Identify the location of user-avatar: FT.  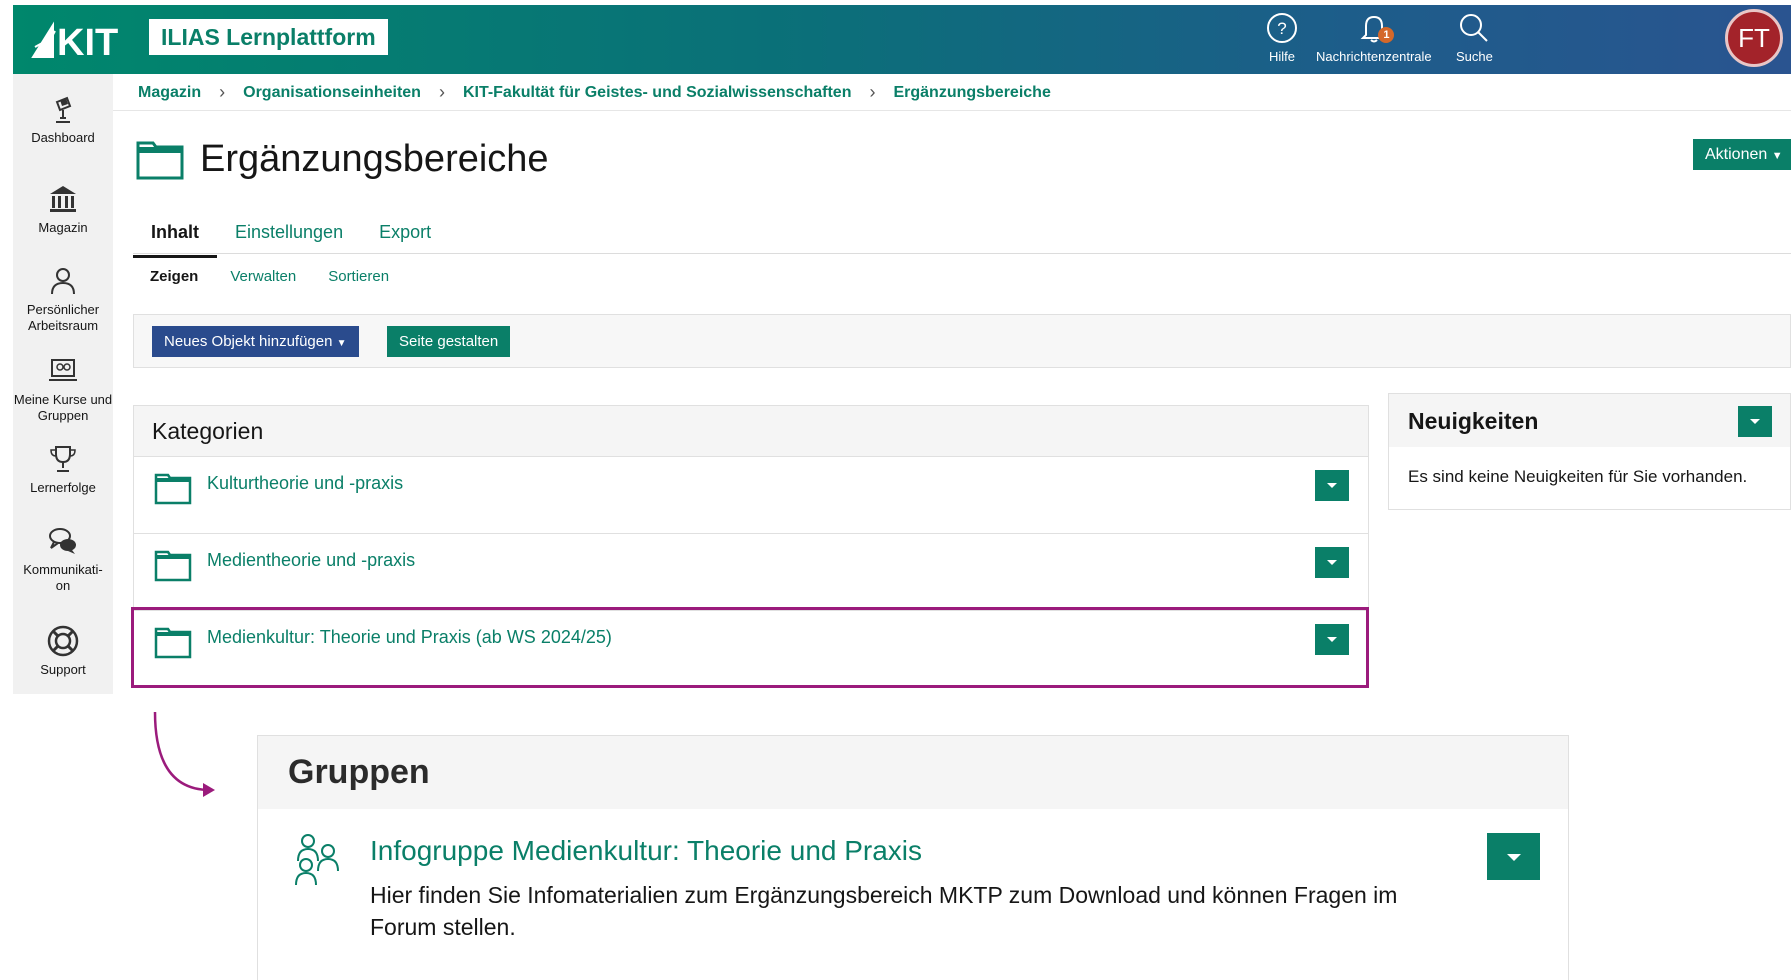
(1754, 38).